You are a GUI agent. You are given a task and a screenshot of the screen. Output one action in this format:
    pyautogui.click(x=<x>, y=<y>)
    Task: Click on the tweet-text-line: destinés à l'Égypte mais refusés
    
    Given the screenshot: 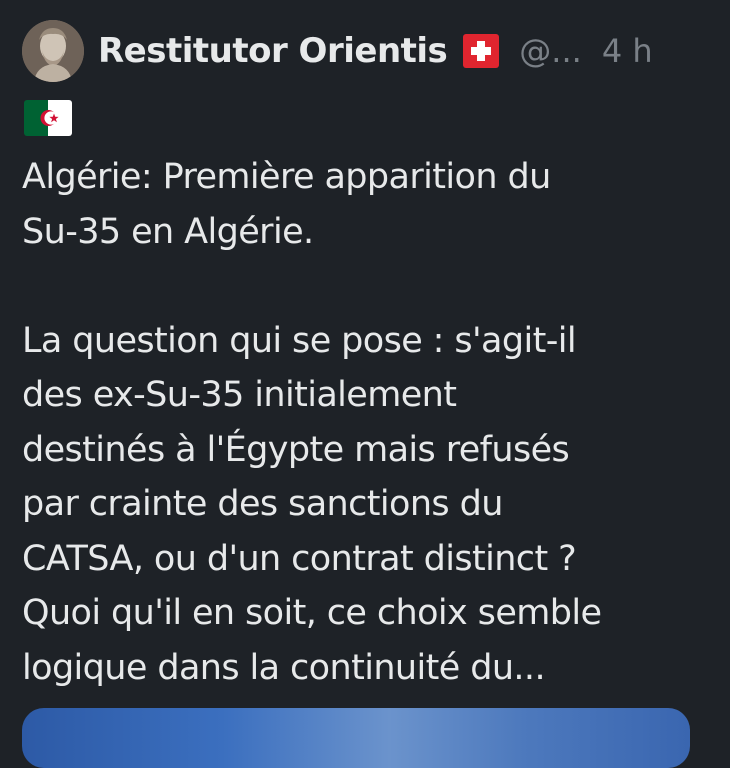 What is the action you would take?
    pyautogui.click(x=296, y=449)
    